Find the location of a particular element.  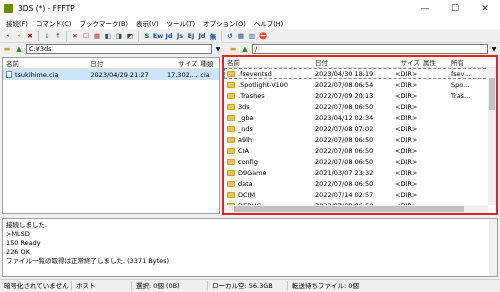

log-scrollbar is located at coordinates (493, 247).